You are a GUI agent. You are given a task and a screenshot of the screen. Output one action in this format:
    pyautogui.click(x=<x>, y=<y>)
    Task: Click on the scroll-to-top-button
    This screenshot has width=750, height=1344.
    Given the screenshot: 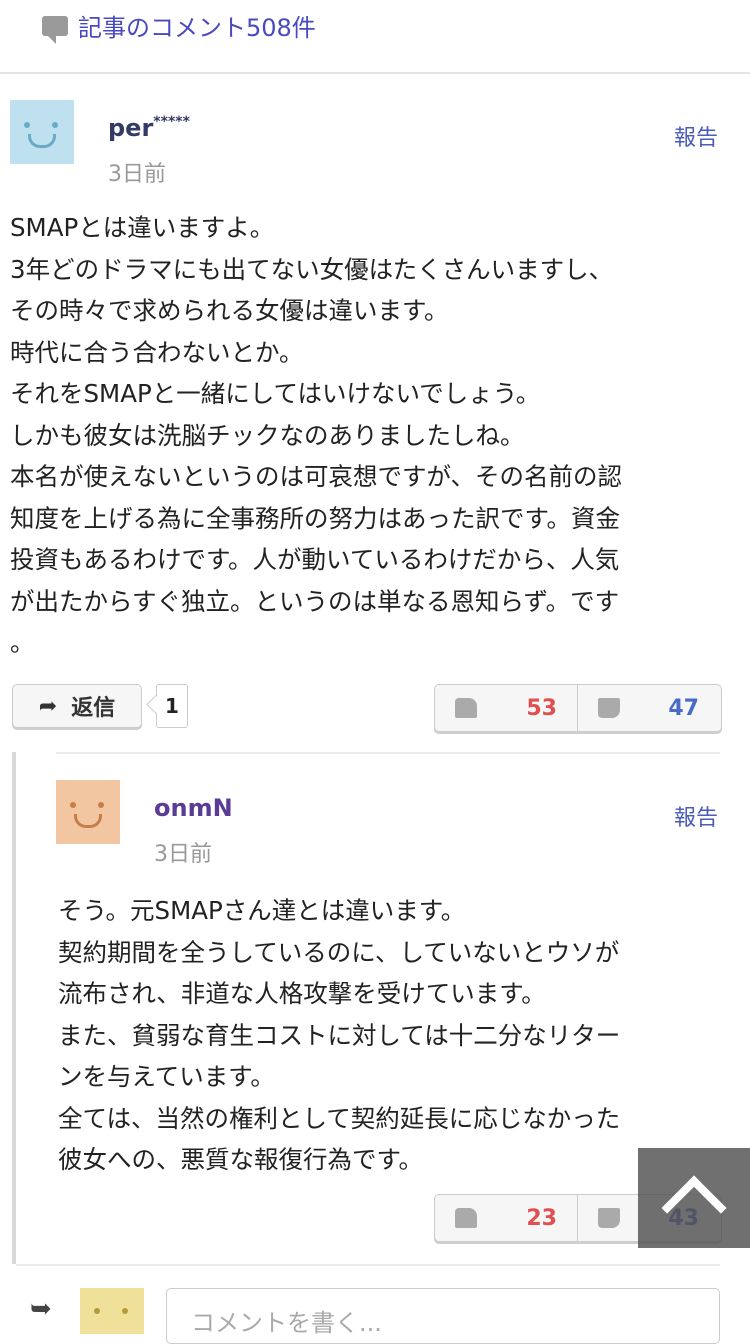 What is the action you would take?
    pyautogui.click(x=694, y=1198)
    